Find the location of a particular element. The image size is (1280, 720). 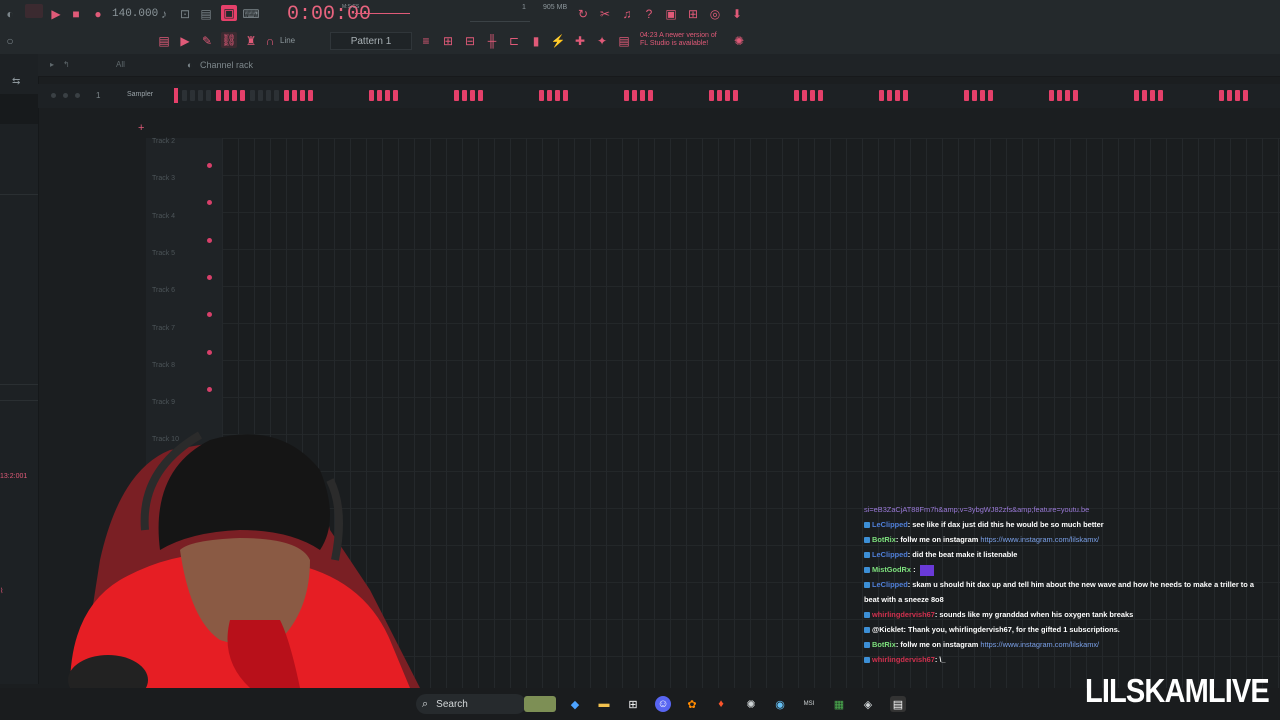

metronome-icon: ♪ is located at coordinates (164, 14).